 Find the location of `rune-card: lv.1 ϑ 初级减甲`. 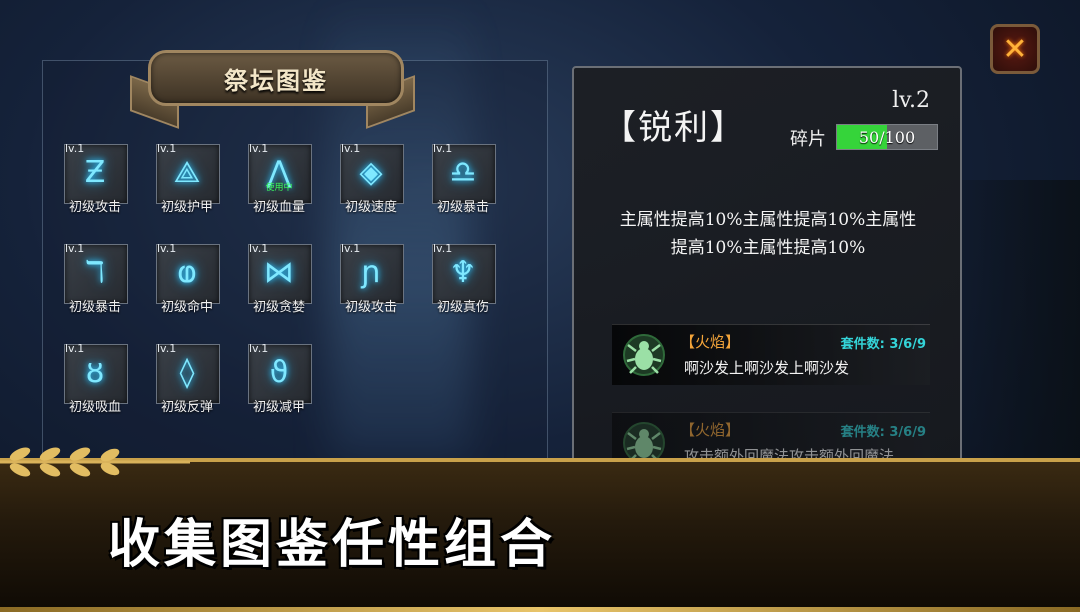

rune-card: lv.1 ϑ 初级减甲 is located at coordinates (279, 377).